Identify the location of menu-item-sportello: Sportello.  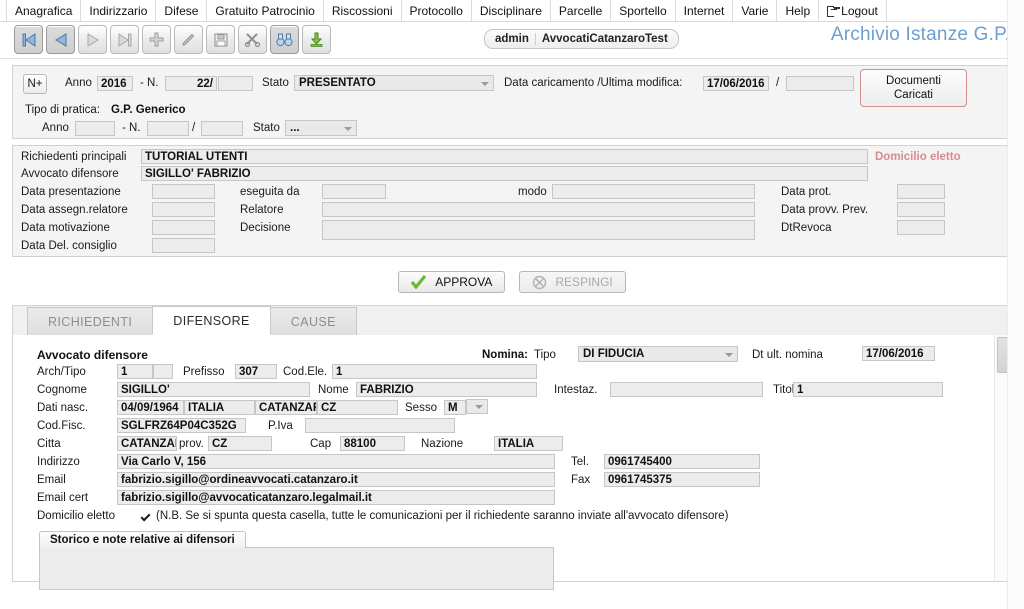
(643, 10).